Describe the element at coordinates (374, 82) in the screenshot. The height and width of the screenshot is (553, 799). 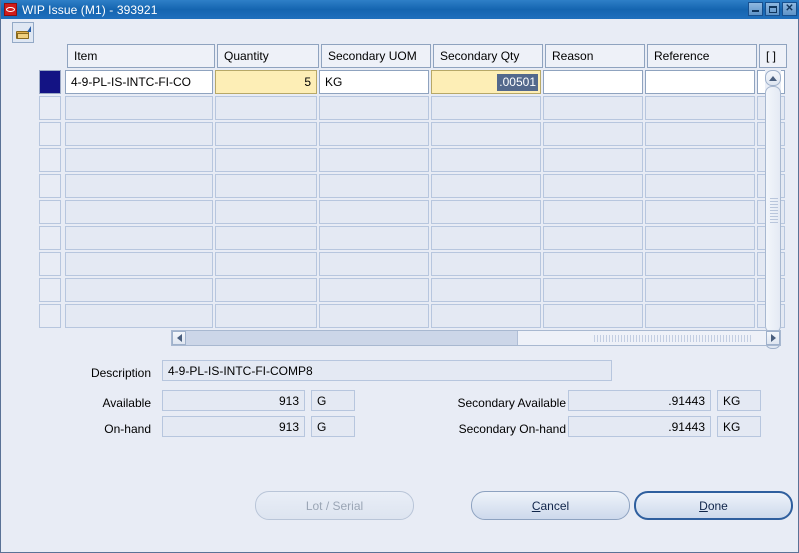
I see `cell-secondary_uom: KG` at that location.